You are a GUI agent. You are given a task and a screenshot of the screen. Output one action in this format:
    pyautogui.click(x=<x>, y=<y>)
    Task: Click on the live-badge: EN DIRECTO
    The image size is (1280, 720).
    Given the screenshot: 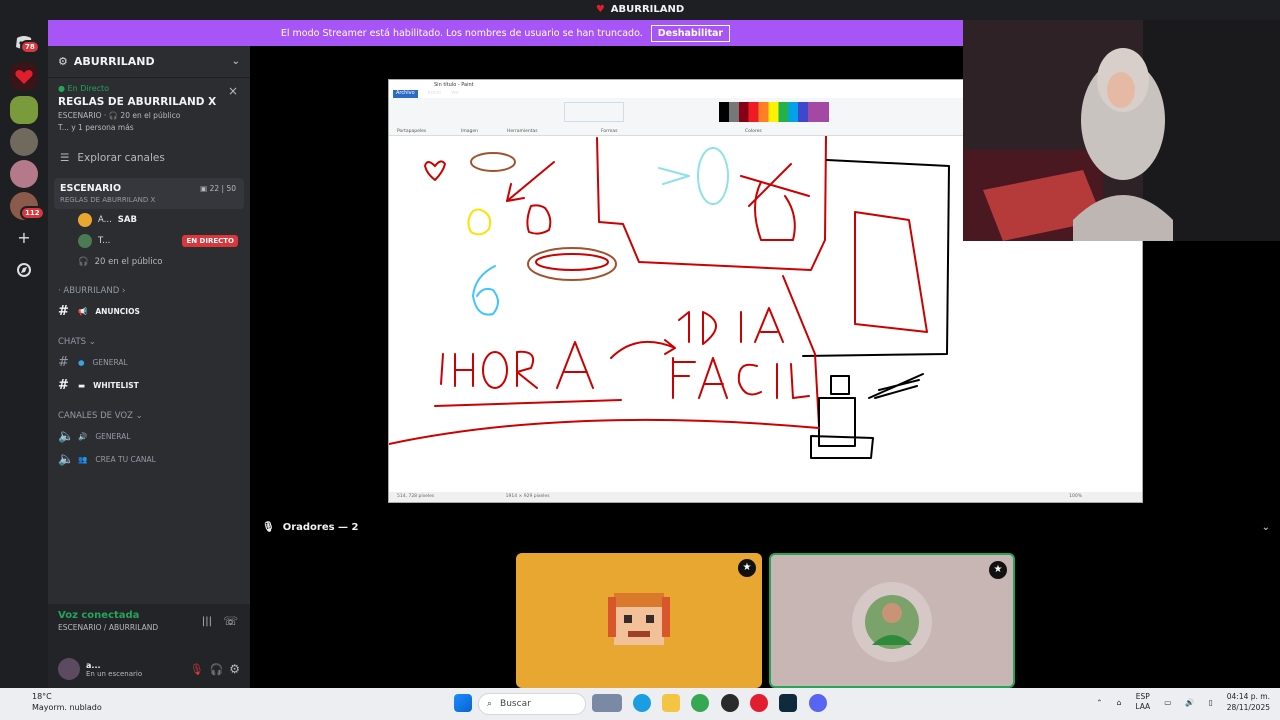 What is the action you would take?
    pyautogui.click(x=210, y=240)
    